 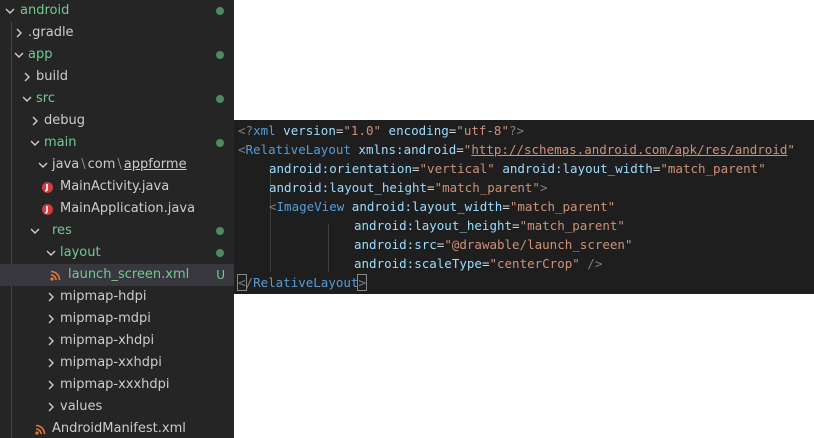 I want to click on tree-label: build, so click(x=52, y=76).